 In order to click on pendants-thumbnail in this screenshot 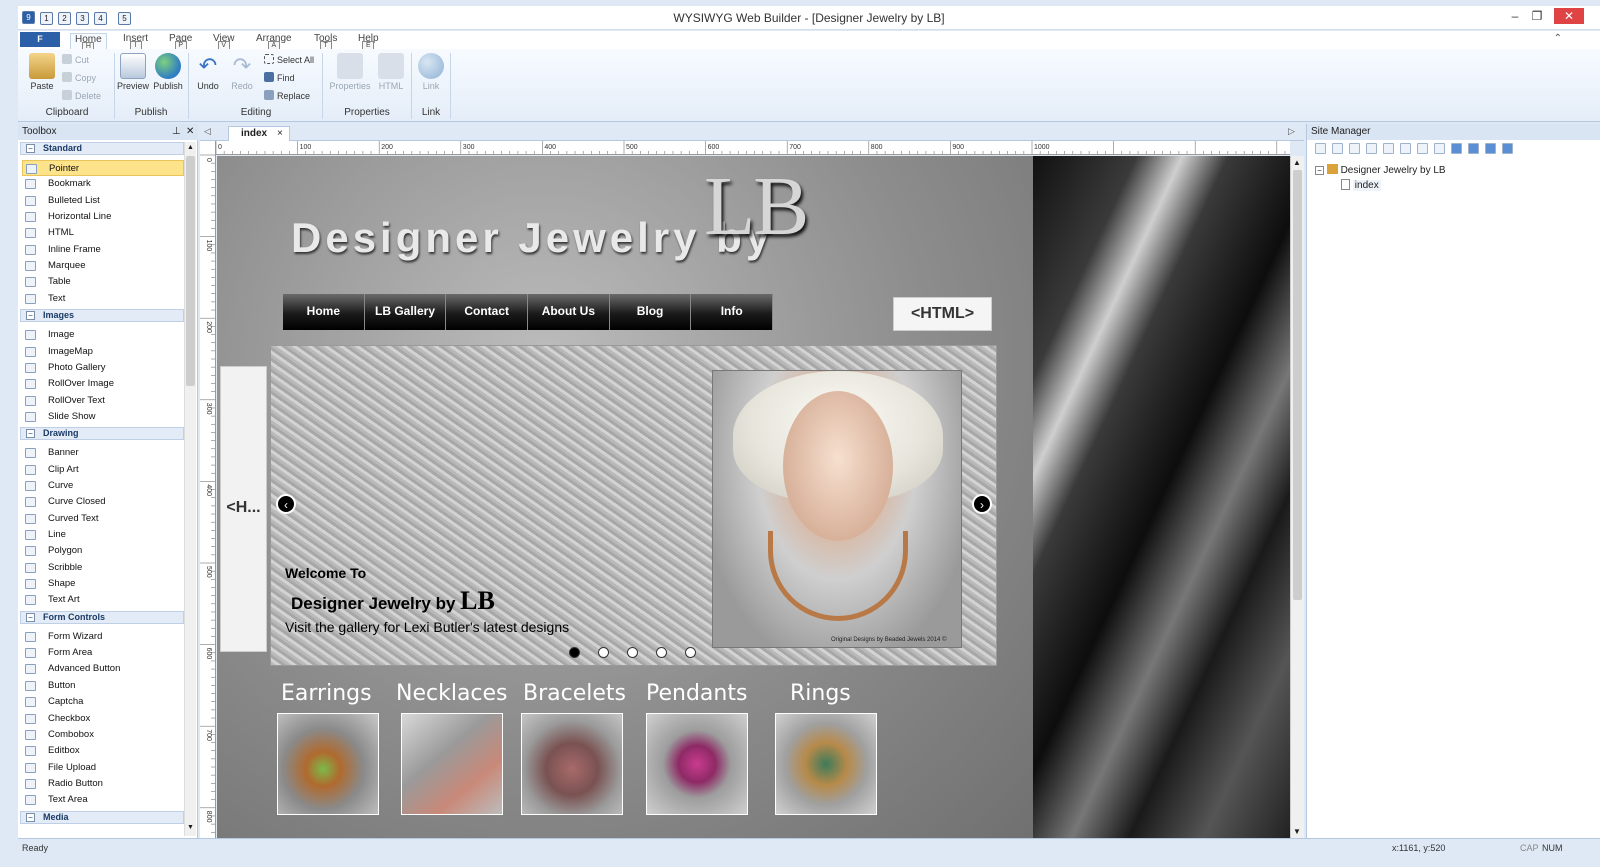, I will do `click(697, 764)`.